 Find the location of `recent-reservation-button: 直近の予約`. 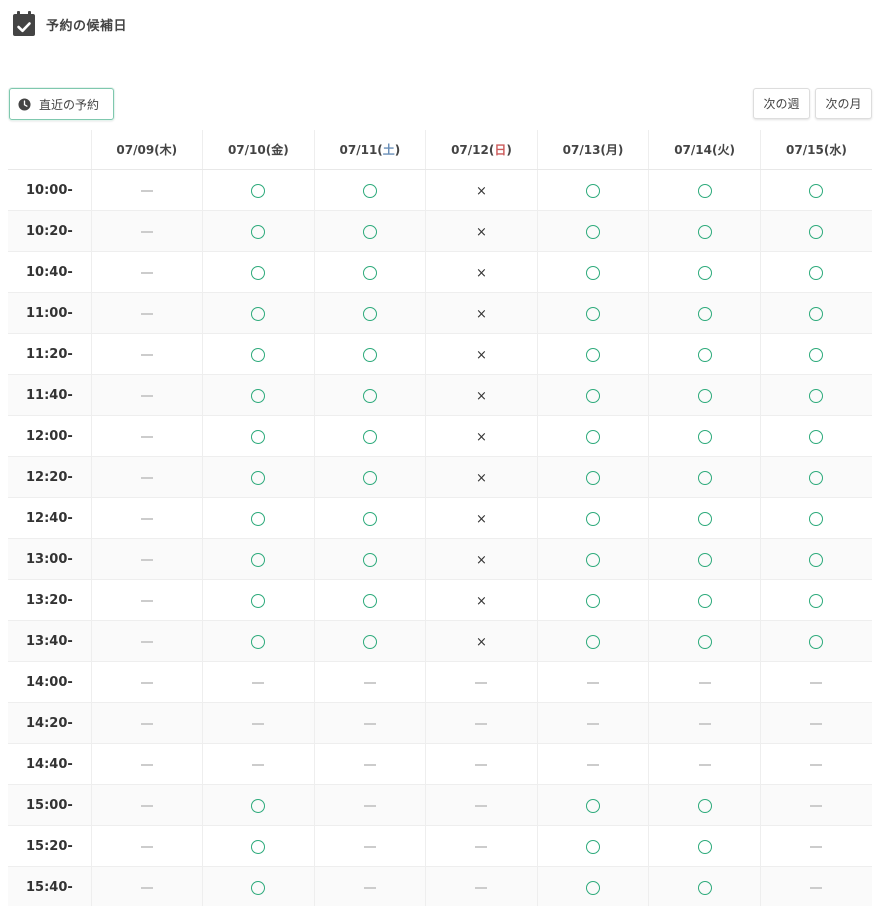

recent-reservation-button: 直近の予約 is located at coordinates (61, 104).